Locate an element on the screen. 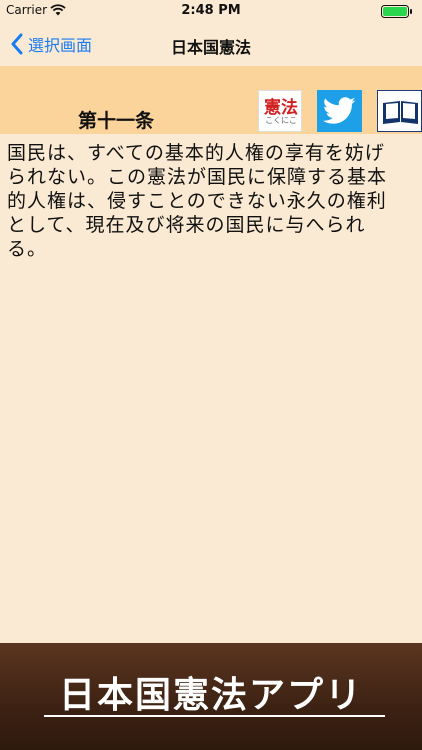  article-line: る。 is located at coordinates (27, 249).